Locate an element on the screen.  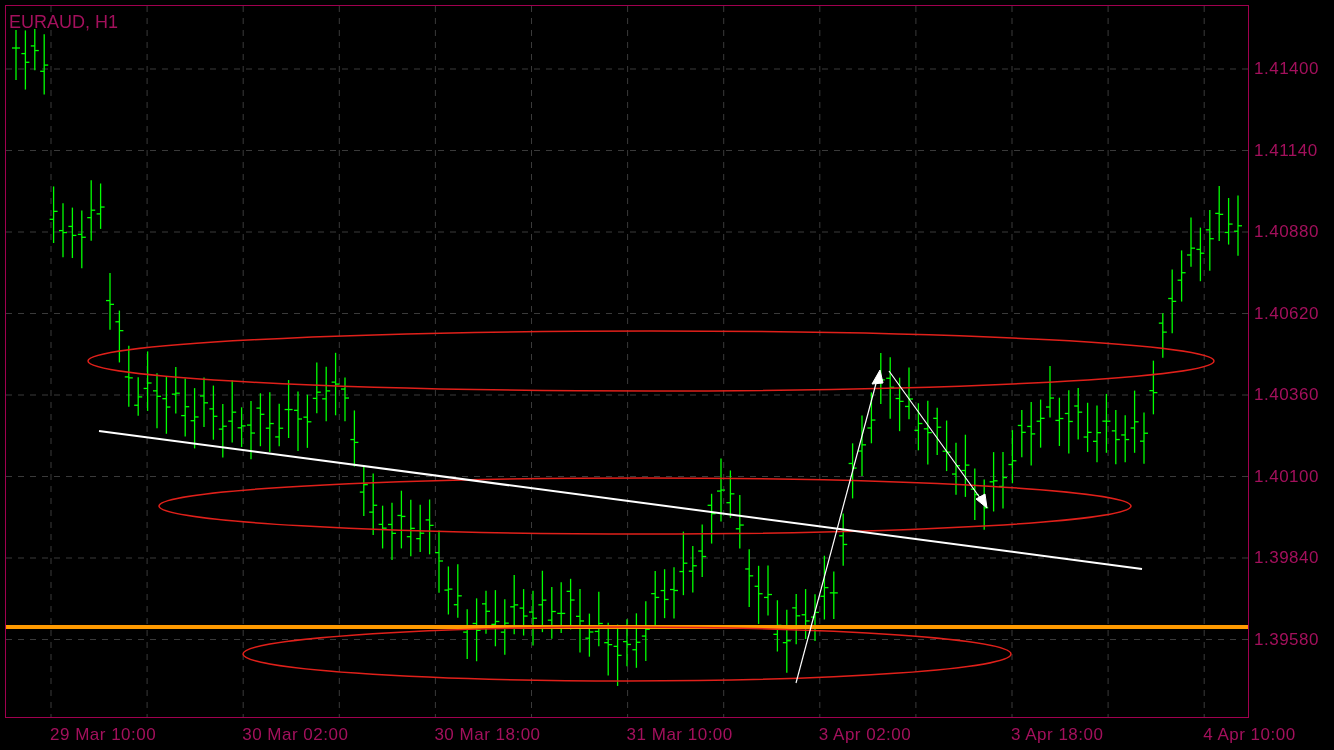
time-axis-label: 3 Apr 18:00 is located at coordinates (1057, 735).